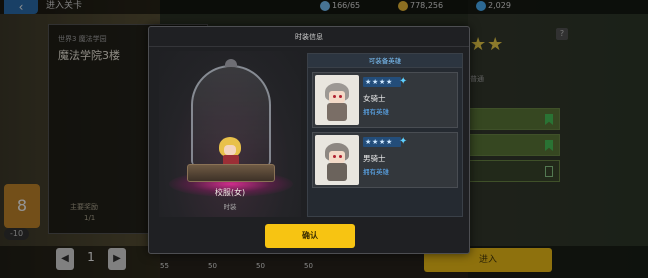 This screenshot has width=648, height=278. What do you see at coordinates (230, 207) in the screenshot?
I see `costume-type: 时装` at bounding box center [230, 207].